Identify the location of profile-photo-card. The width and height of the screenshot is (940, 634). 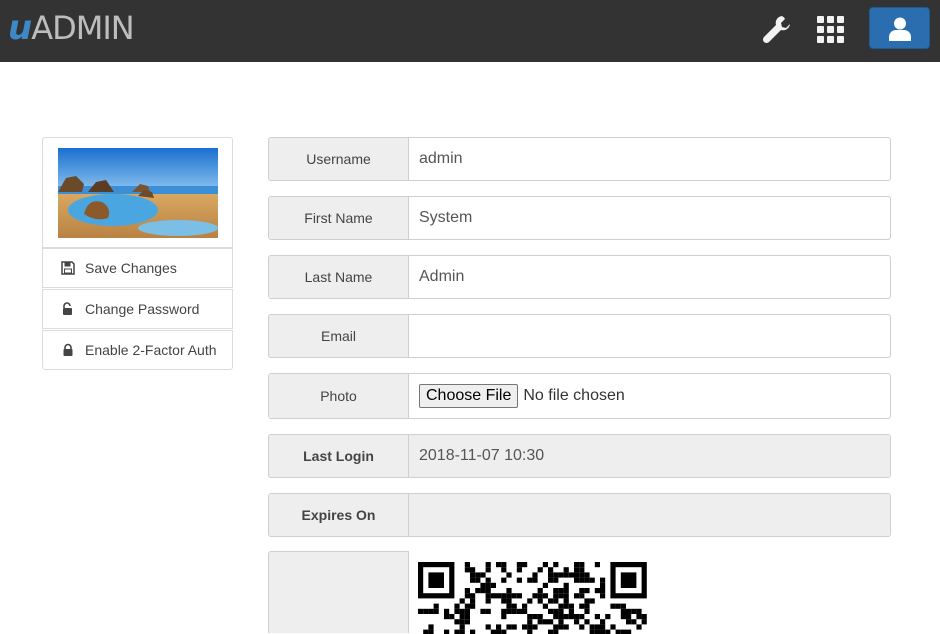
(137, 192).